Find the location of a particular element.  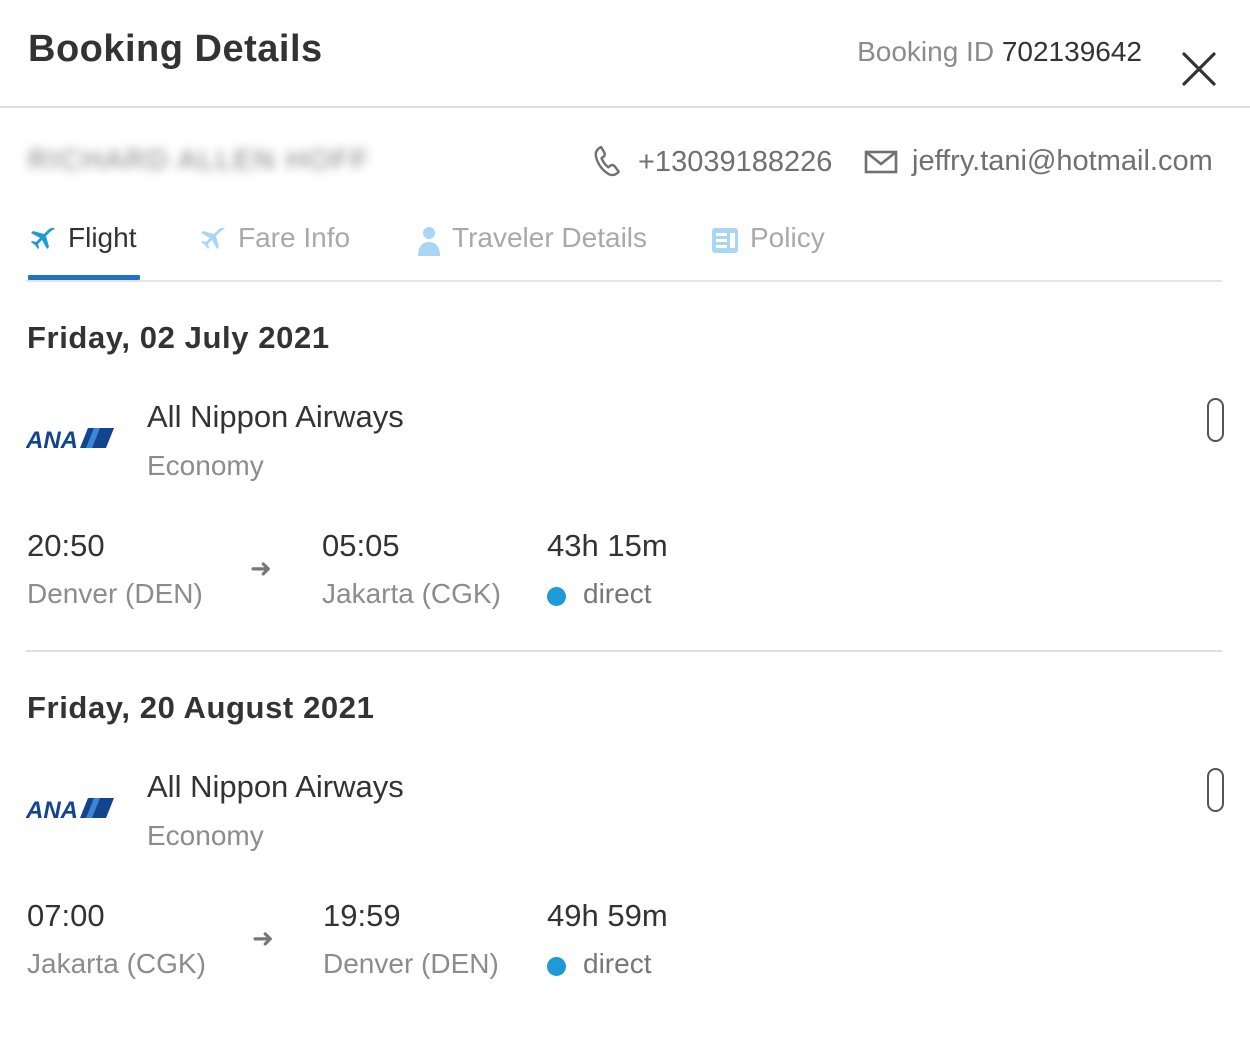

depart-time: 07:00 is located at coordinates (66, 915).